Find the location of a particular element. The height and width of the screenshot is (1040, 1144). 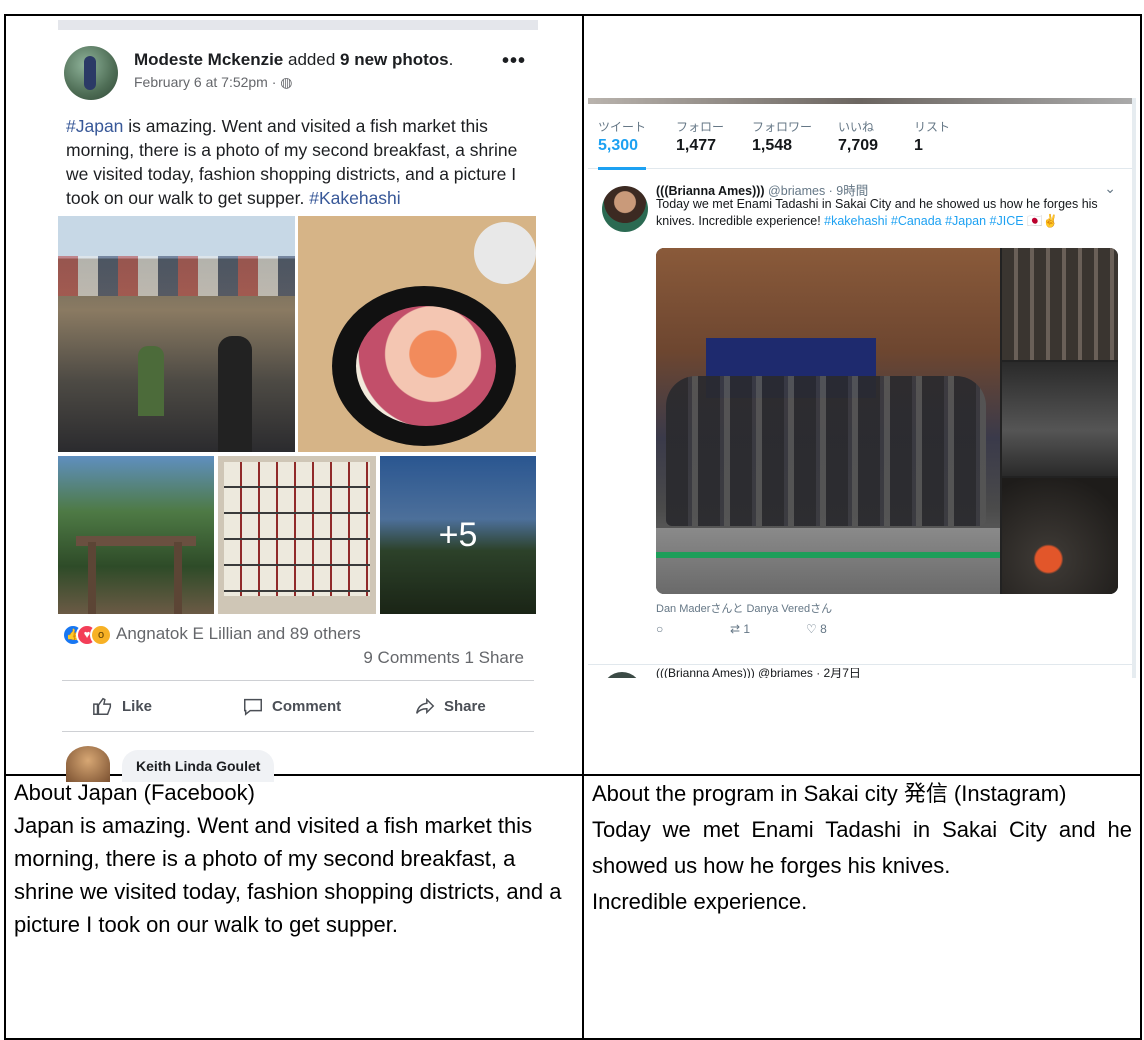

stat-label: いいね is located at coordinates (856, 127).